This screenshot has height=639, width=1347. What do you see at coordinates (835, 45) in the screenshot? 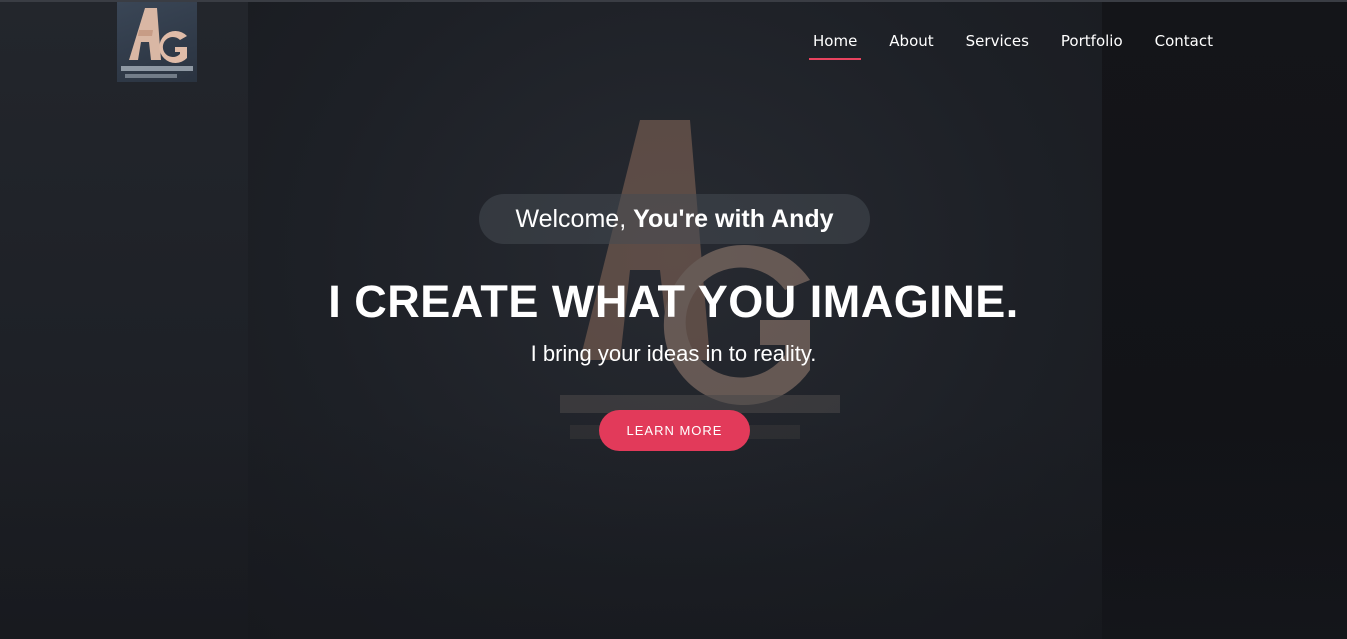
I see `nav-item-home: Home` at bounding box center [835, 45].